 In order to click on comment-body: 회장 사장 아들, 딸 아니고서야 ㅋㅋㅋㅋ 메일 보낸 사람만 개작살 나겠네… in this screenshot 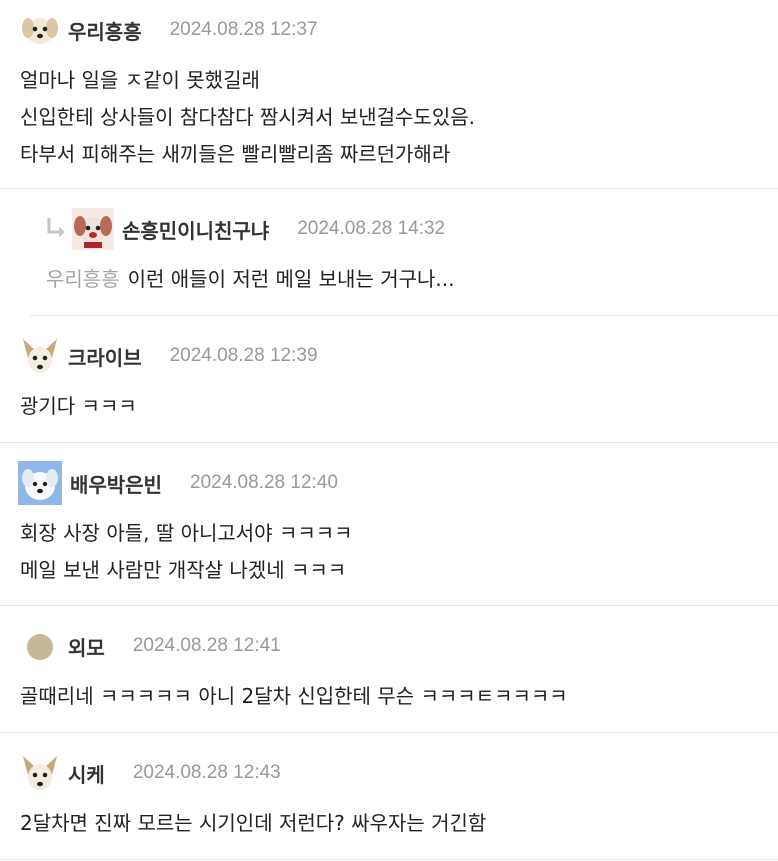, I will do `click(186, 552)`.